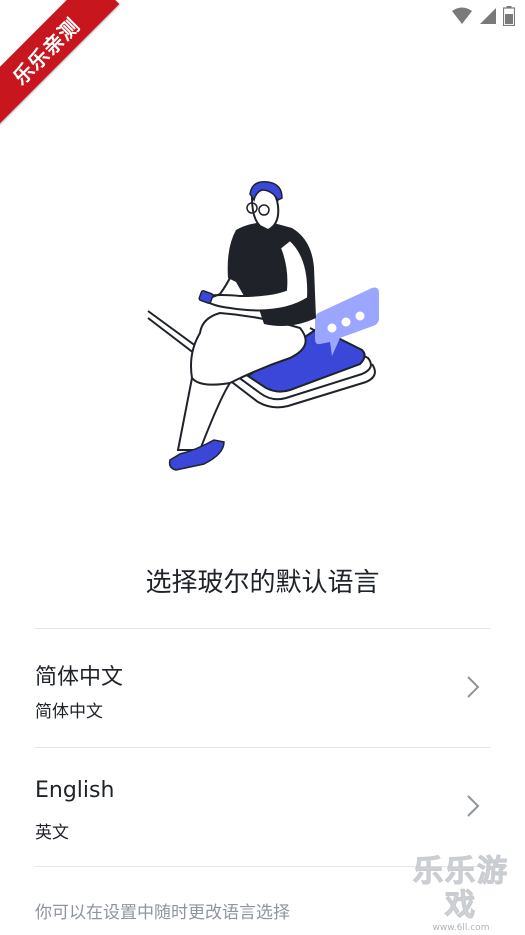 This screenshot has height=935, width=525. Describe the element at coordinates (75, 790) in the screenshot. I see `language-name: English` at that location.